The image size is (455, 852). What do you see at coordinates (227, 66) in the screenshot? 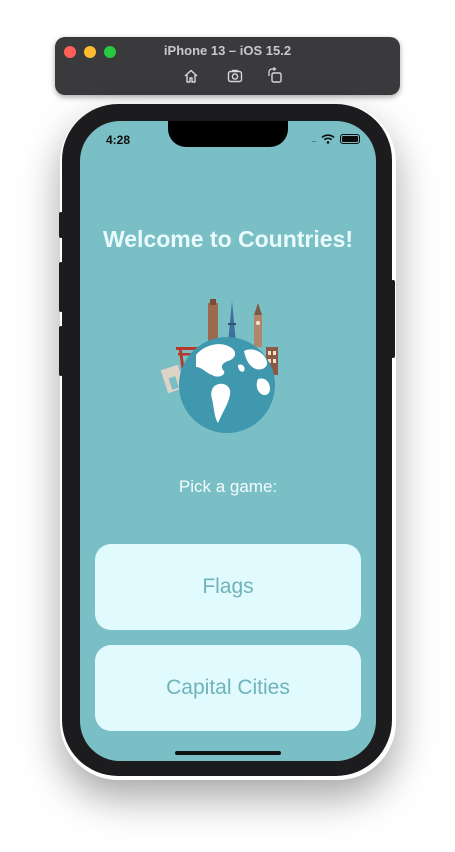
I see `simulator-toolbar: iPhone 13 – iOS 15.2` at bounding box center [227, 66].